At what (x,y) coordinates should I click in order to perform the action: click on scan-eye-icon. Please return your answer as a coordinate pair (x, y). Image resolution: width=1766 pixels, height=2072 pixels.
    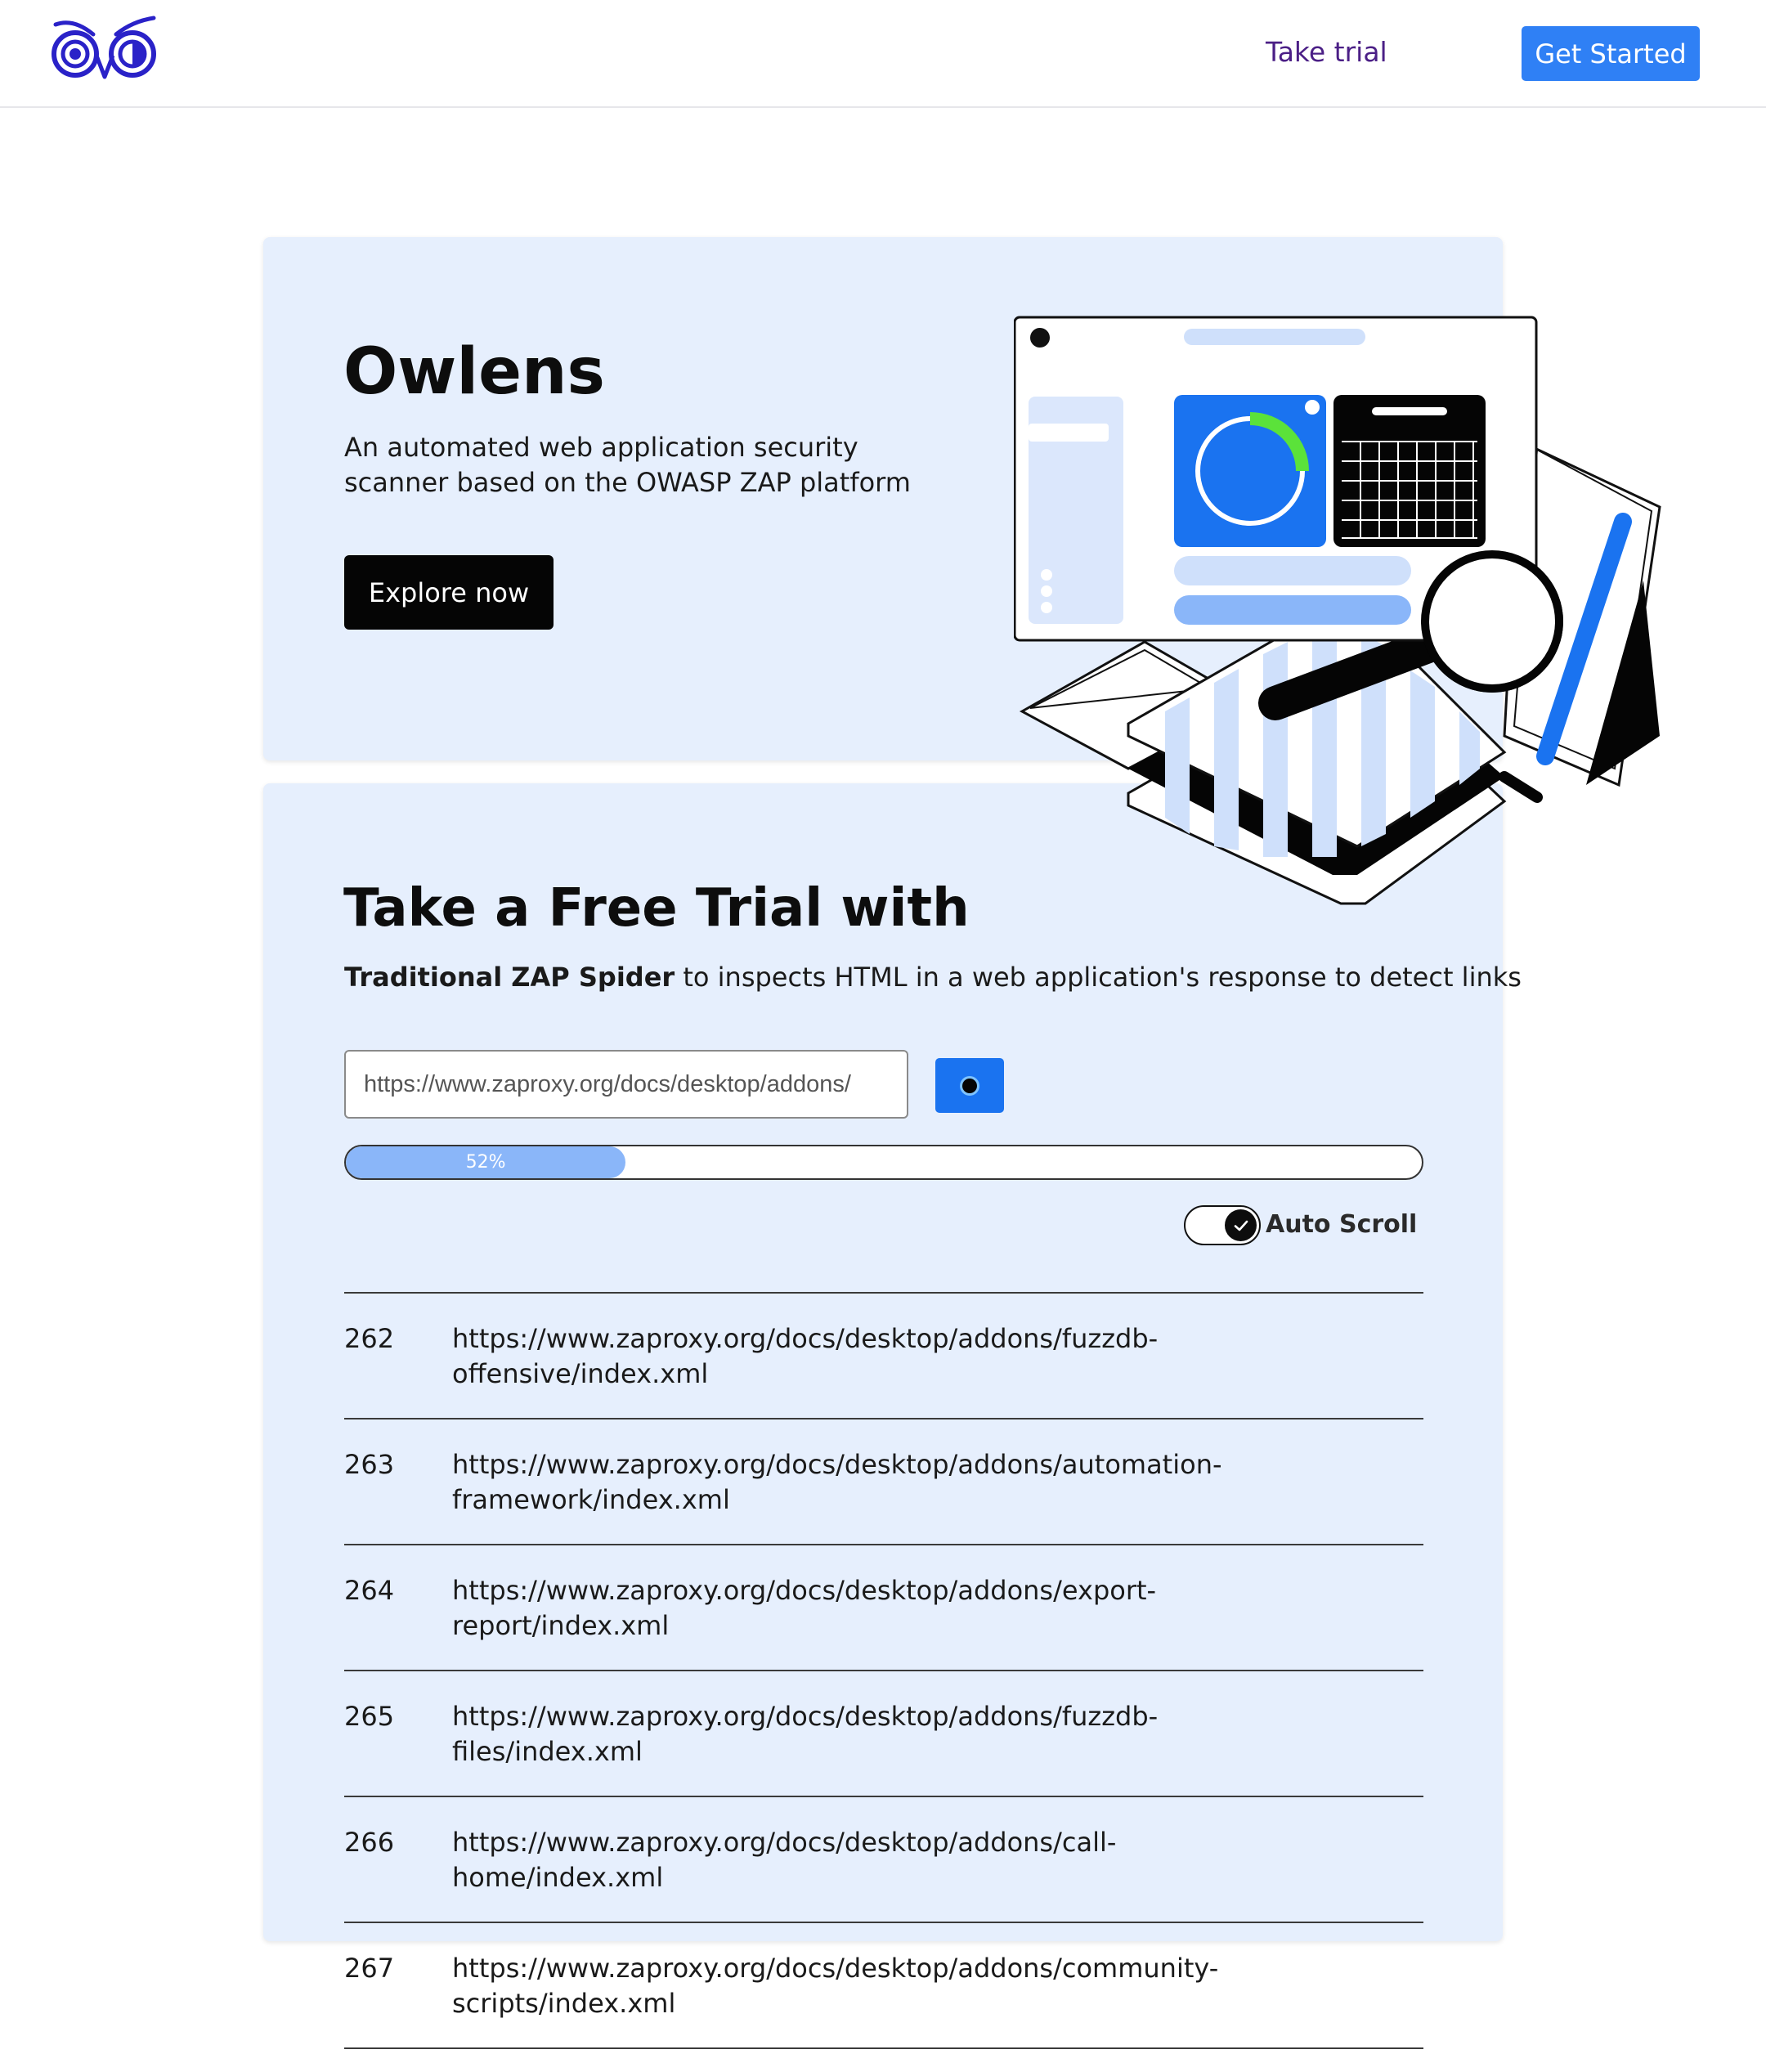
    Looking at the image, I should click on (969, 1086).